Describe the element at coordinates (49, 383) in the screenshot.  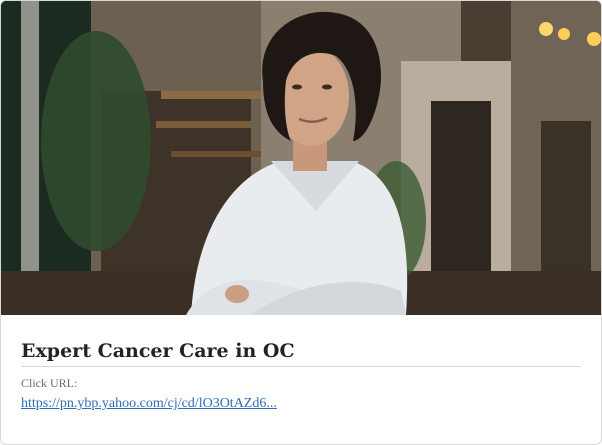
I see `click-url-label: Click URL:` at that location.